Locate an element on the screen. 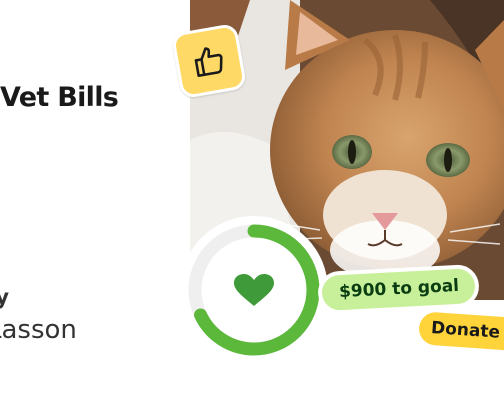 This screenshot has width=504, height=406. heart-icon is located at coordinates (254, 290).